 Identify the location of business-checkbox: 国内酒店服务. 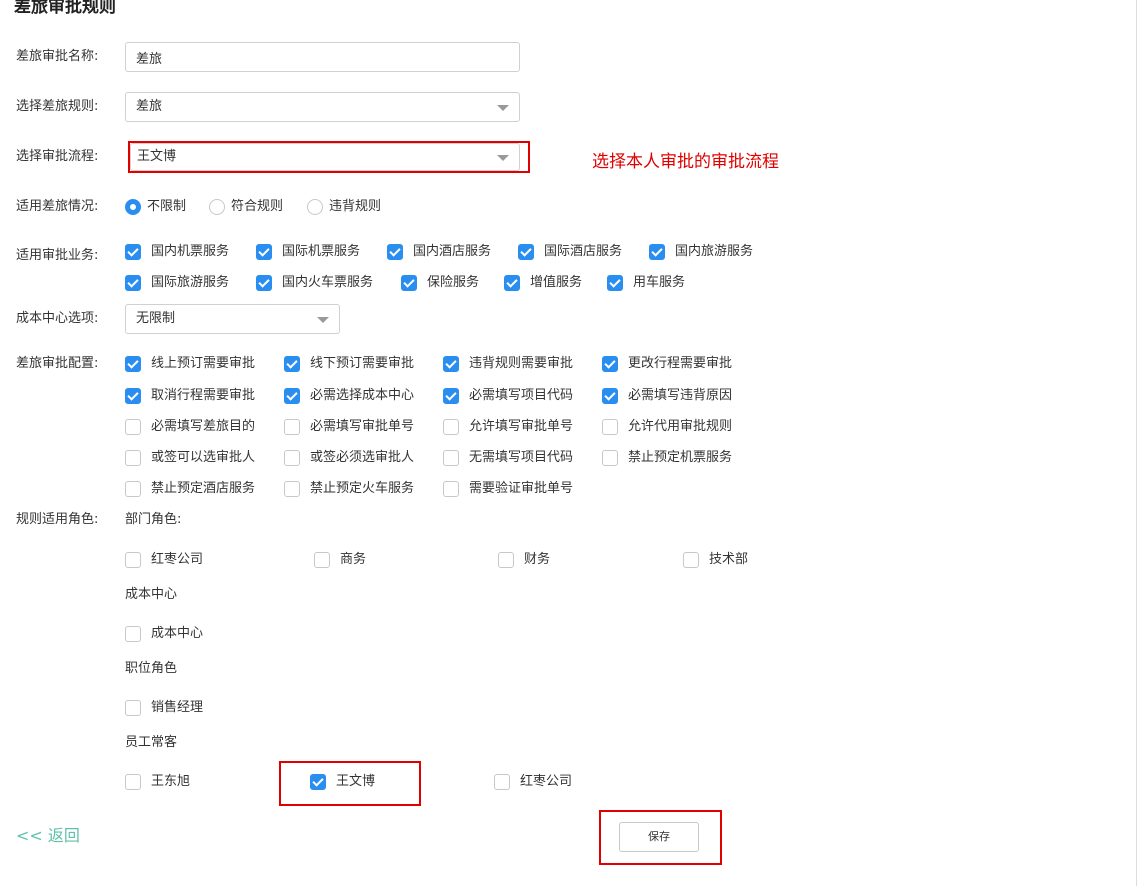
(439, 252).